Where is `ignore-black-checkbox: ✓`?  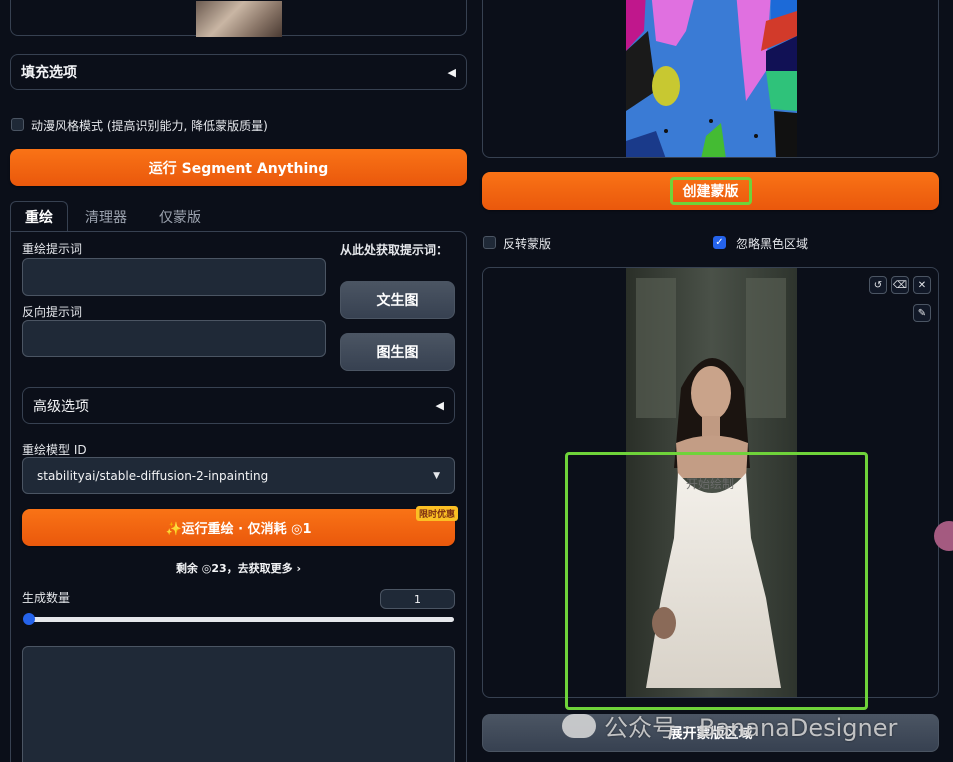
ignore-black-checkbox: ✓ is located at coordinates (719, 242).